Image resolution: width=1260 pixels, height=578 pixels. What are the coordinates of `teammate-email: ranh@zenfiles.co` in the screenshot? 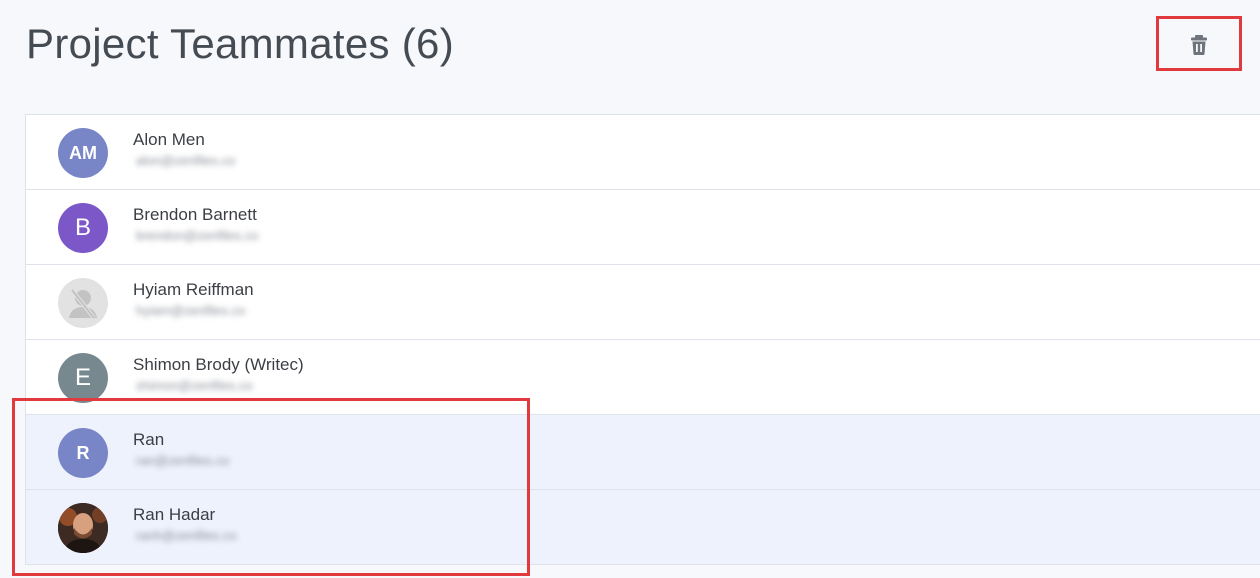 It's located at (186, 535).